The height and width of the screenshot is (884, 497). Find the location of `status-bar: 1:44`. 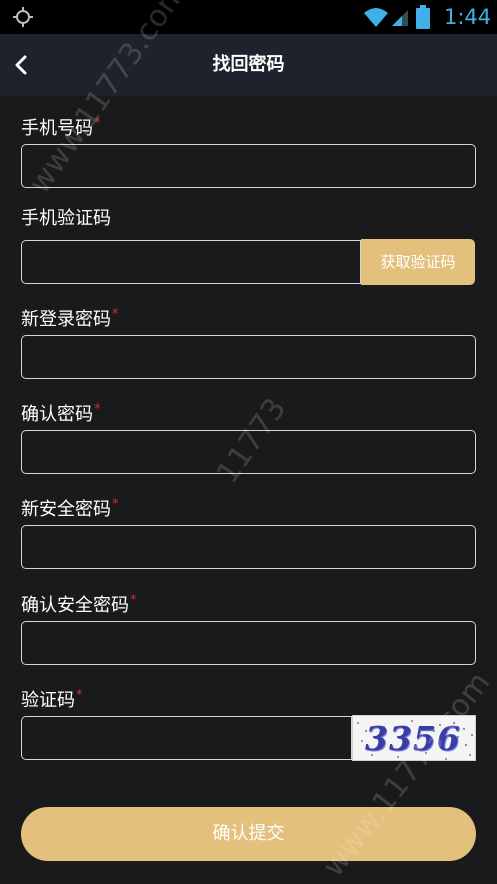

status-bar: 1:44 is located at coordinates (248, 17).